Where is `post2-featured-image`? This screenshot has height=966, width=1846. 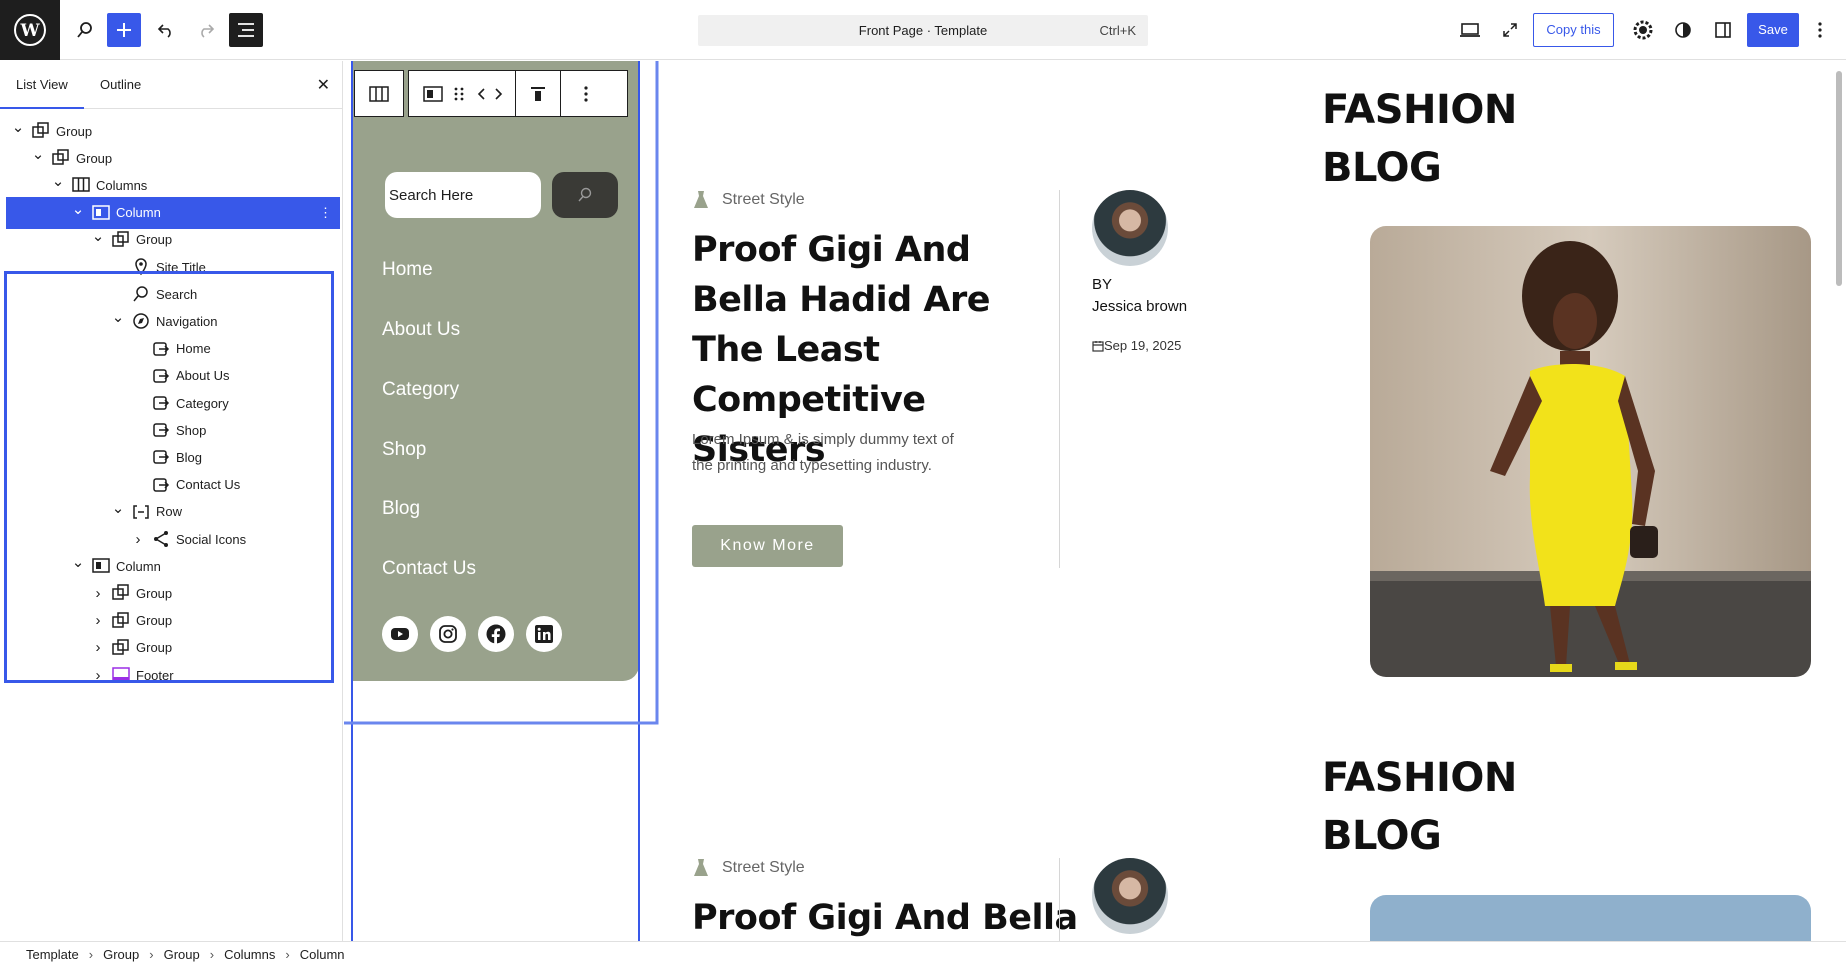
post2-featured-image is located at coordinates (1590, 918).